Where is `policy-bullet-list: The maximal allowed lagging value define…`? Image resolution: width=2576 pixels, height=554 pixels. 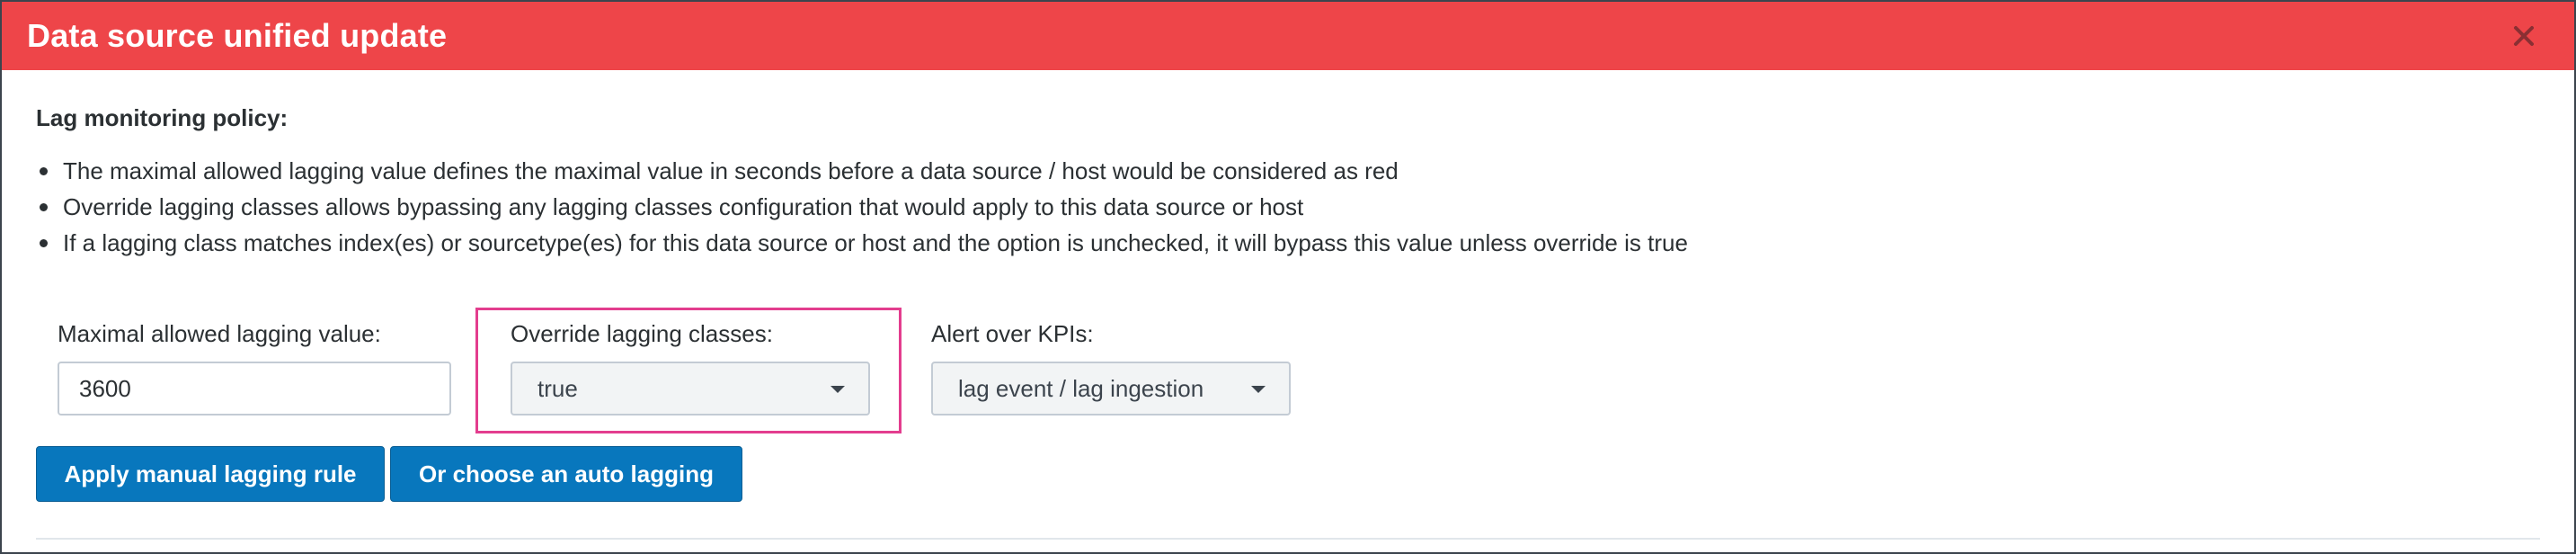
policy-bullet-list: The maximal allowed lagging value define… is located at coordinates (862, 207).